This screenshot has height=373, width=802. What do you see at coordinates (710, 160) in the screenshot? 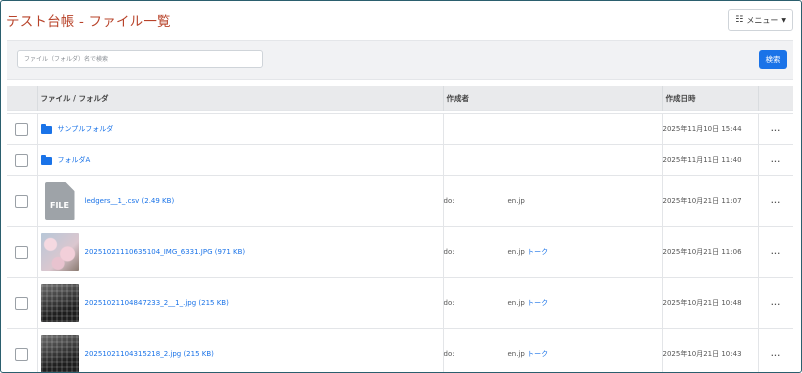
I see `date-cell: 2025年11月11日 11:40` at bounding box center [710, 160].